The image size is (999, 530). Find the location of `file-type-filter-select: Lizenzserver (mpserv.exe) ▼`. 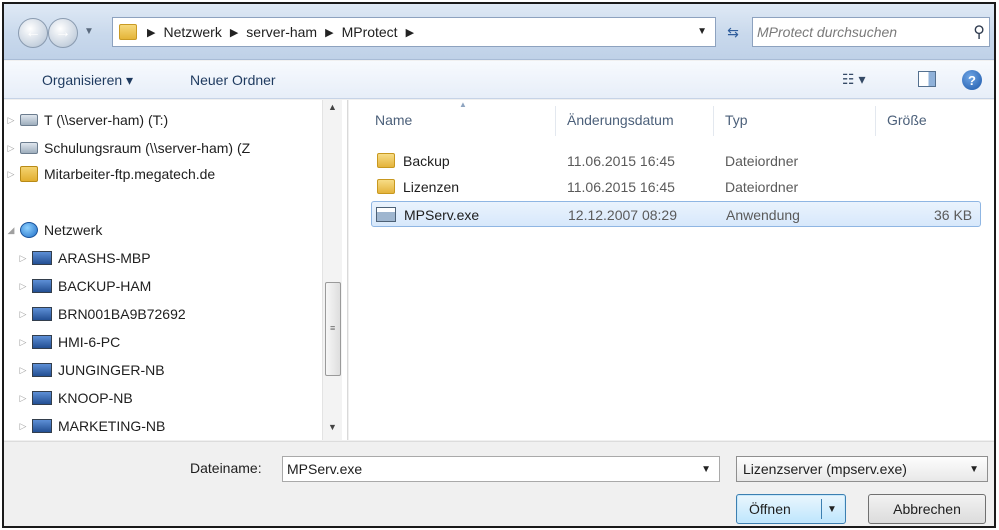

file-type-filter-select: Lizenzserver (mpserv.exe) ▼ is located at coordinates (862, 469).